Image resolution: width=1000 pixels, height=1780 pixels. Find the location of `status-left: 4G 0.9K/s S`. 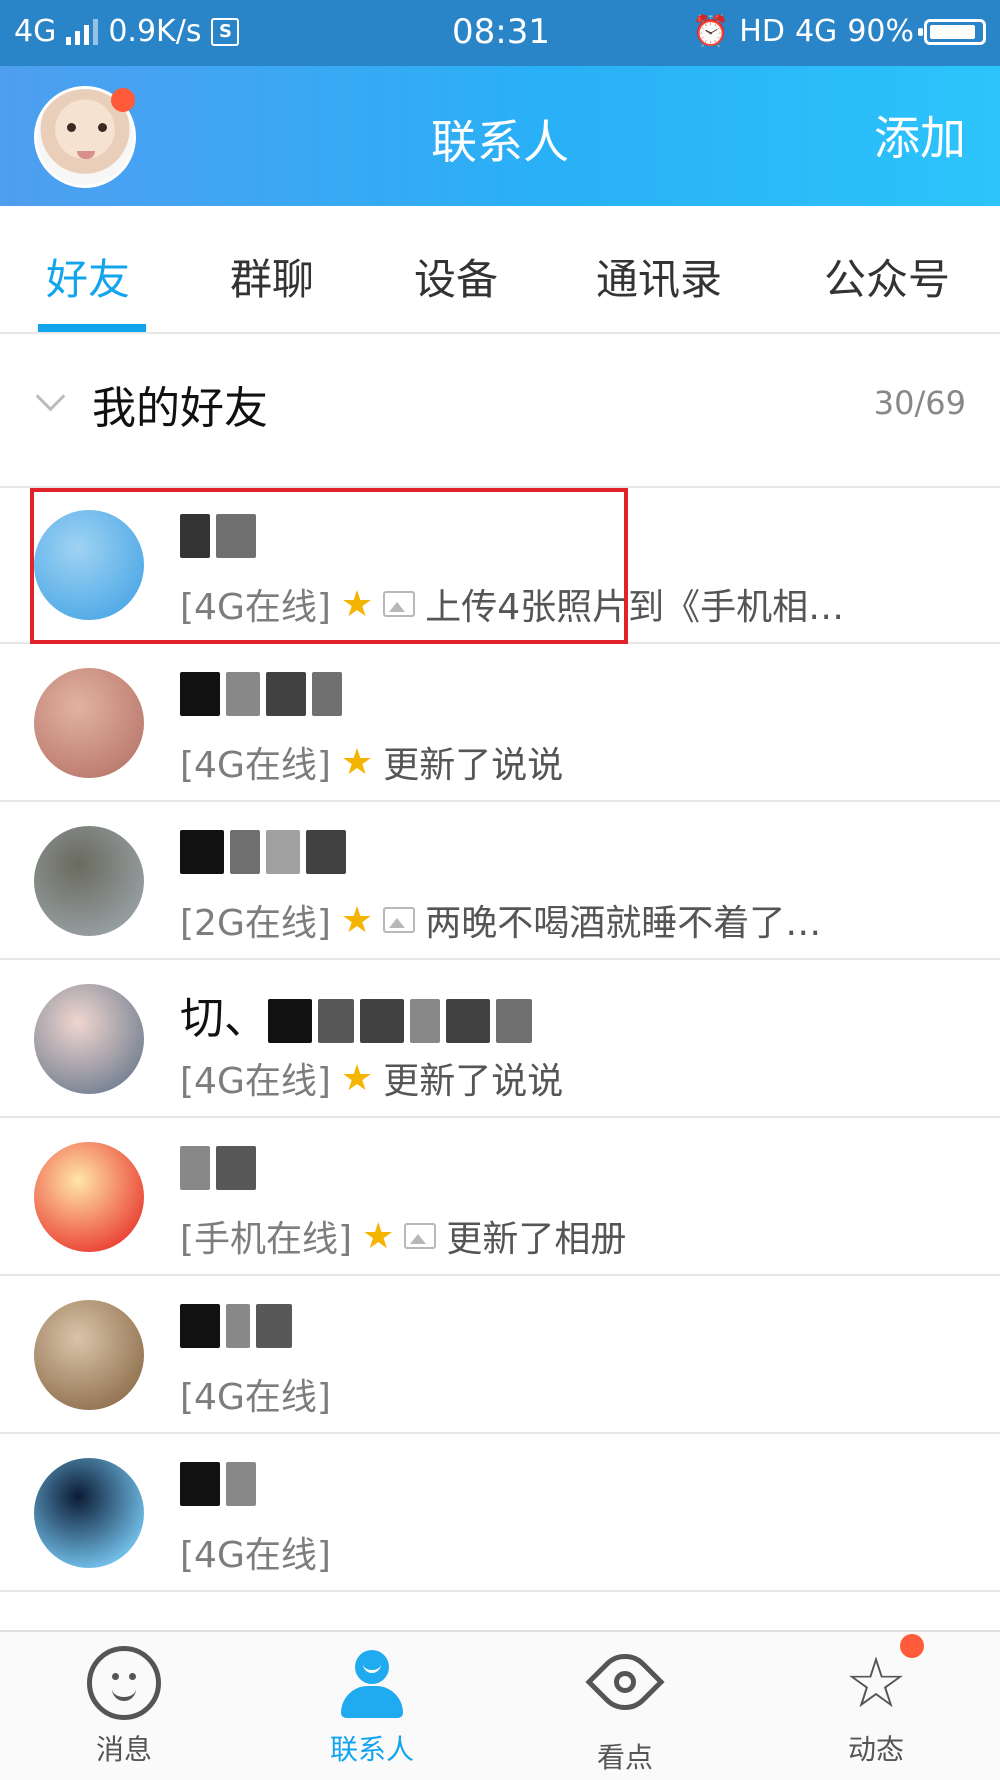

status-left: 4G 0.9K/s S is located at coordinates (127, 31).